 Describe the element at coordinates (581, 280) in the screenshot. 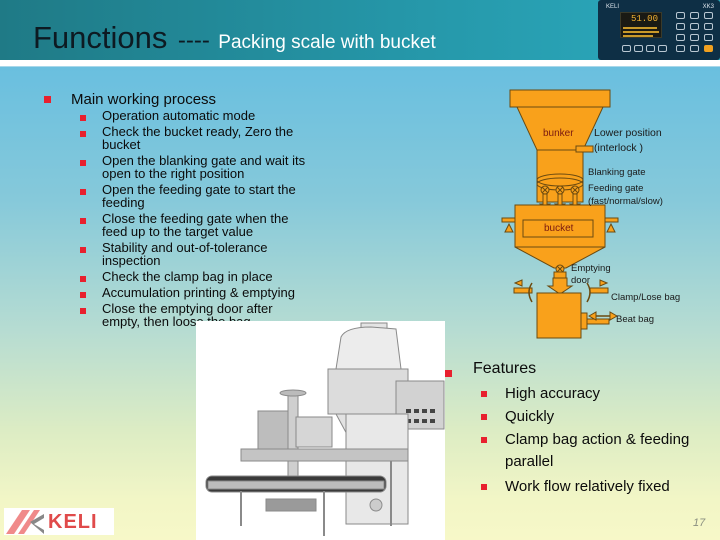

I see `door-label: door` at that location.